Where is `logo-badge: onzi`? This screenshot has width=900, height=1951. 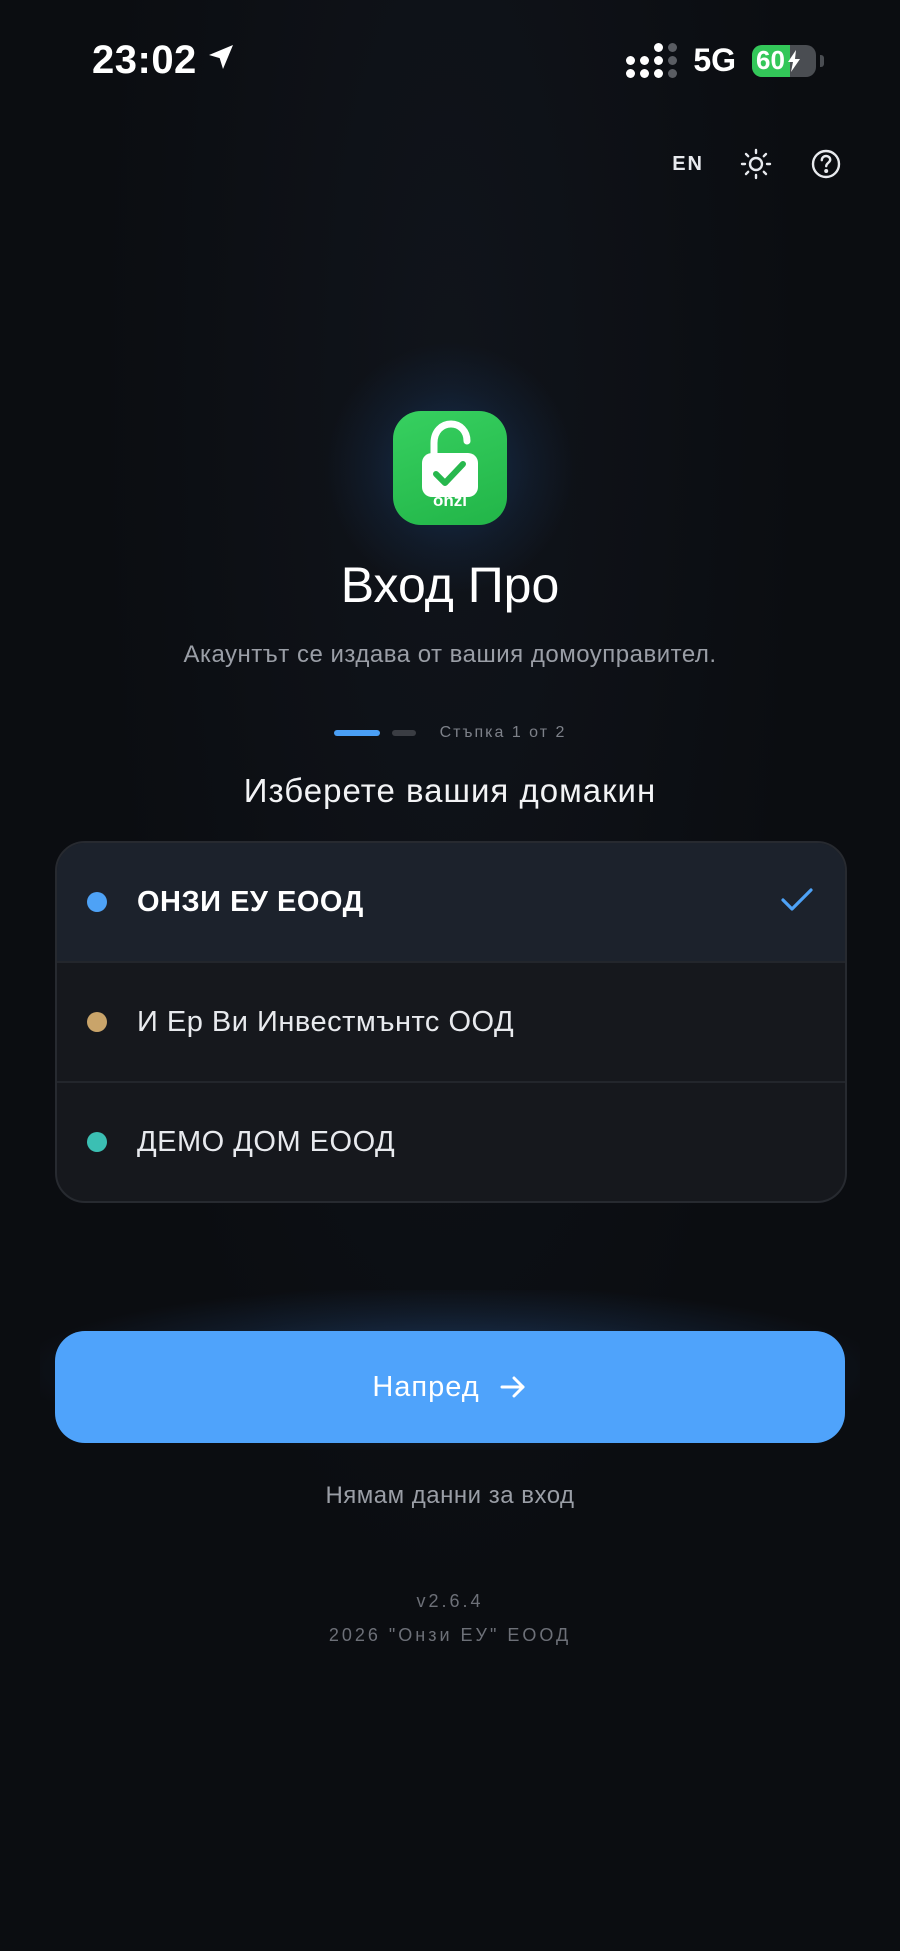
logo-badge: onzi is located at coordinates (450, 468).